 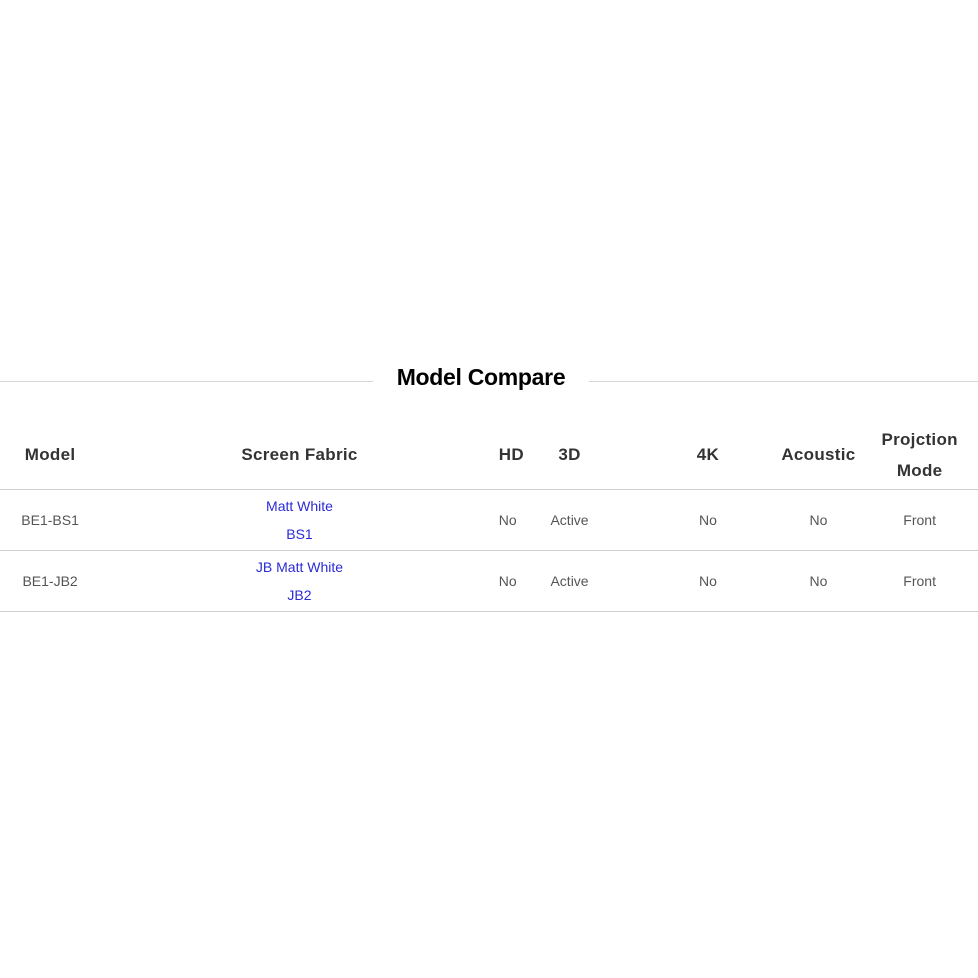 What do you see at coordinates (818, 455) in the screenshot?
I see `col-header-acoustic: Acoustic` at bounding box center [818, 455].